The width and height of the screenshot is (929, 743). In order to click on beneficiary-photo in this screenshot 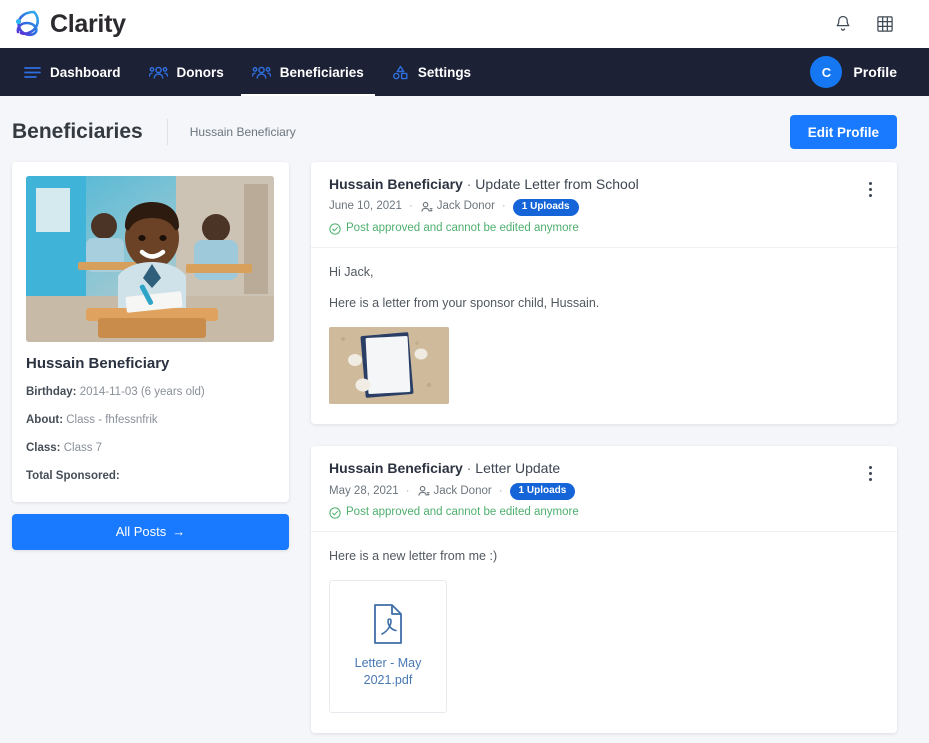, I will do `click(150, 259)`.